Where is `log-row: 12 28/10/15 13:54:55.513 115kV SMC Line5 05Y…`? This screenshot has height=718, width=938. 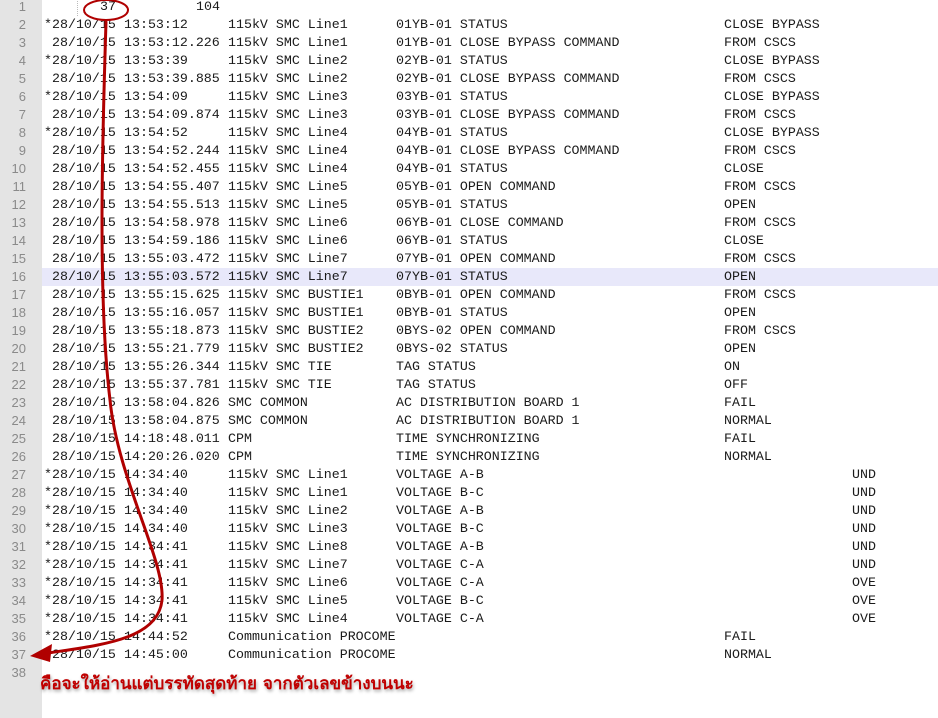
log-row: 12 28/10/15 13:54:55.513 115kV SMC Line5 05Y… is located at coordinates (469, 205).